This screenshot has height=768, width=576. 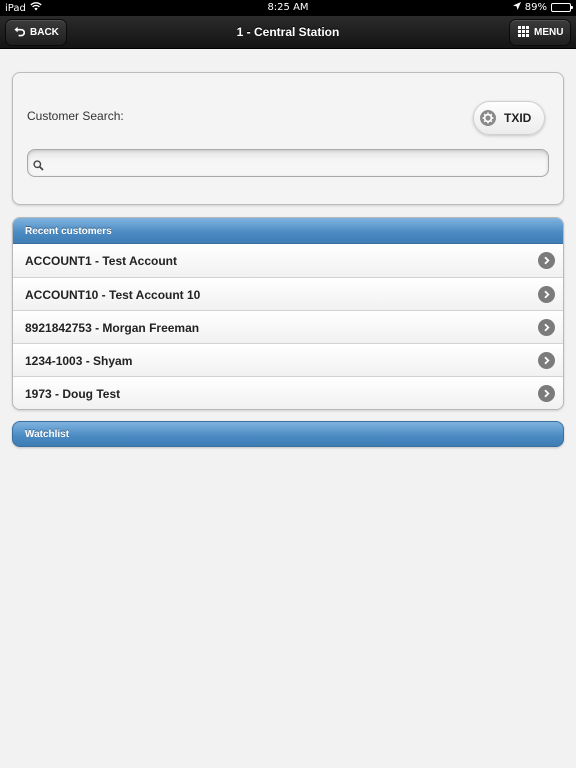 I want to click on battery-percent: 89%, so click(x=535, y=7).